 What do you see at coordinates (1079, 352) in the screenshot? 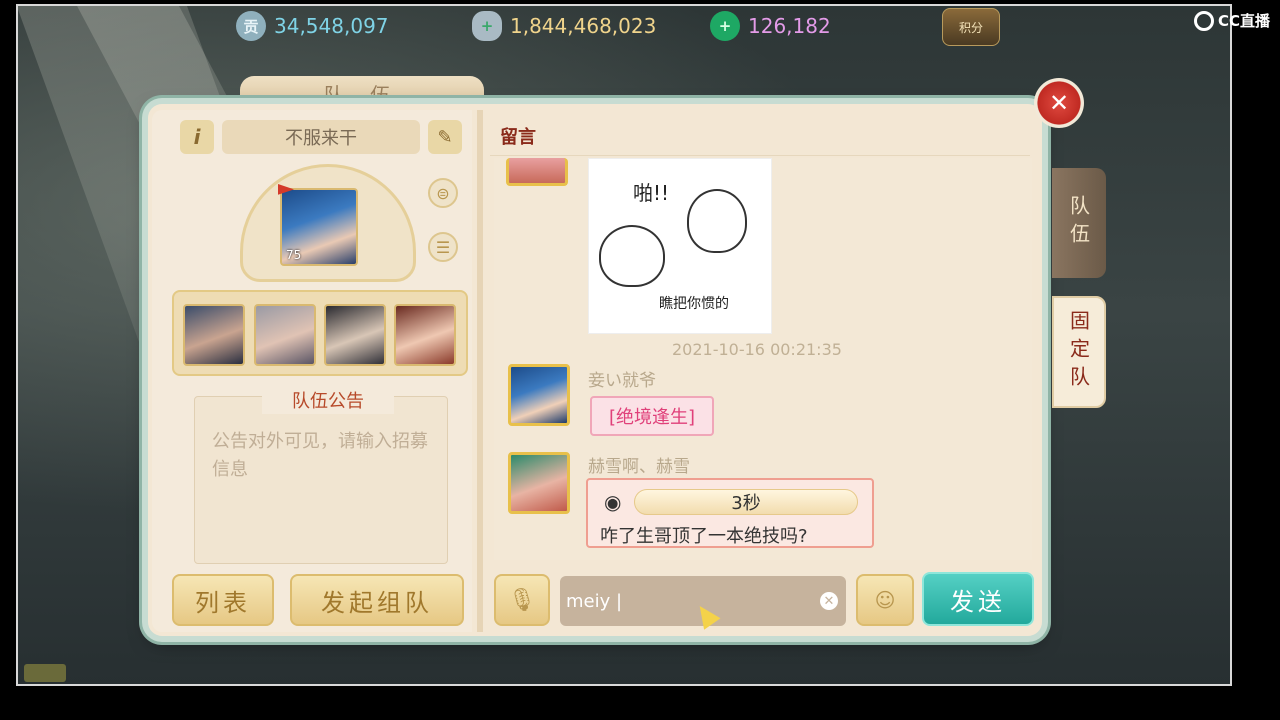
I see `tab-fixed-team: 固定队` at bounding box center [1079, 352].